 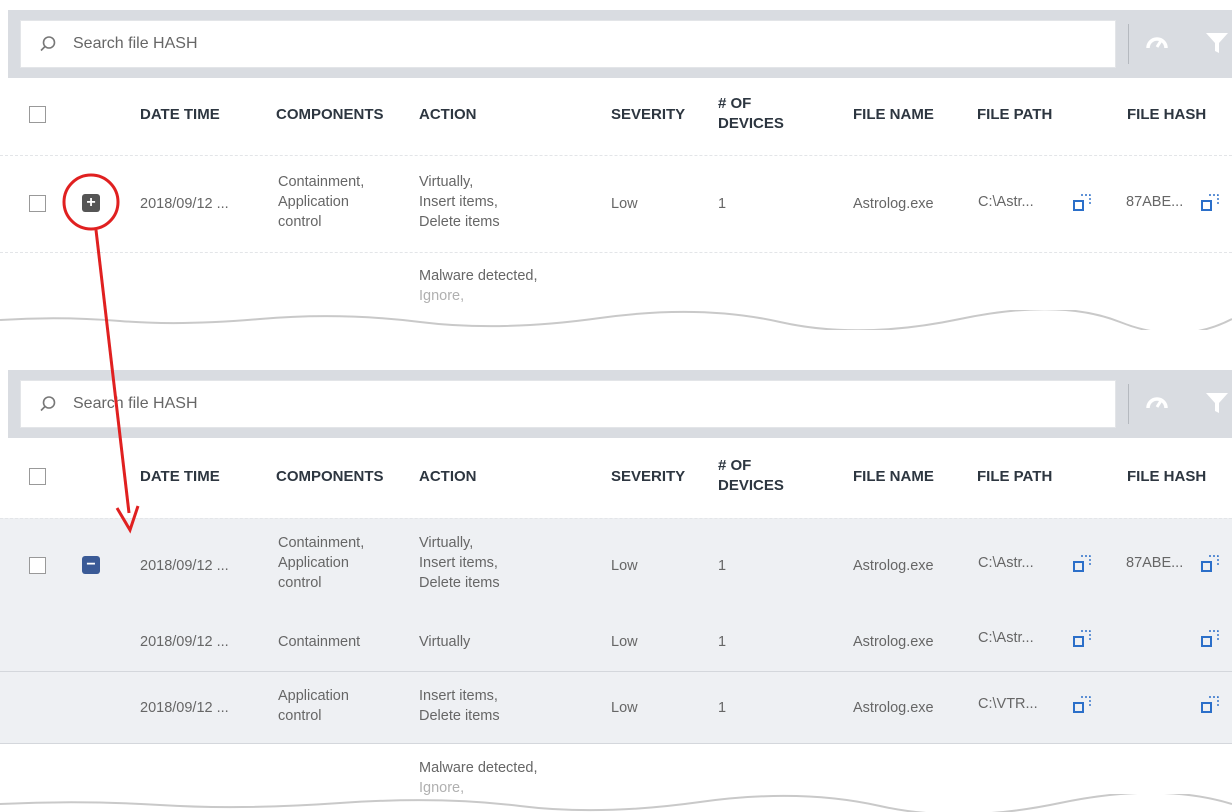 I want to click on expand-icon: +, so click(x=91, y=203).